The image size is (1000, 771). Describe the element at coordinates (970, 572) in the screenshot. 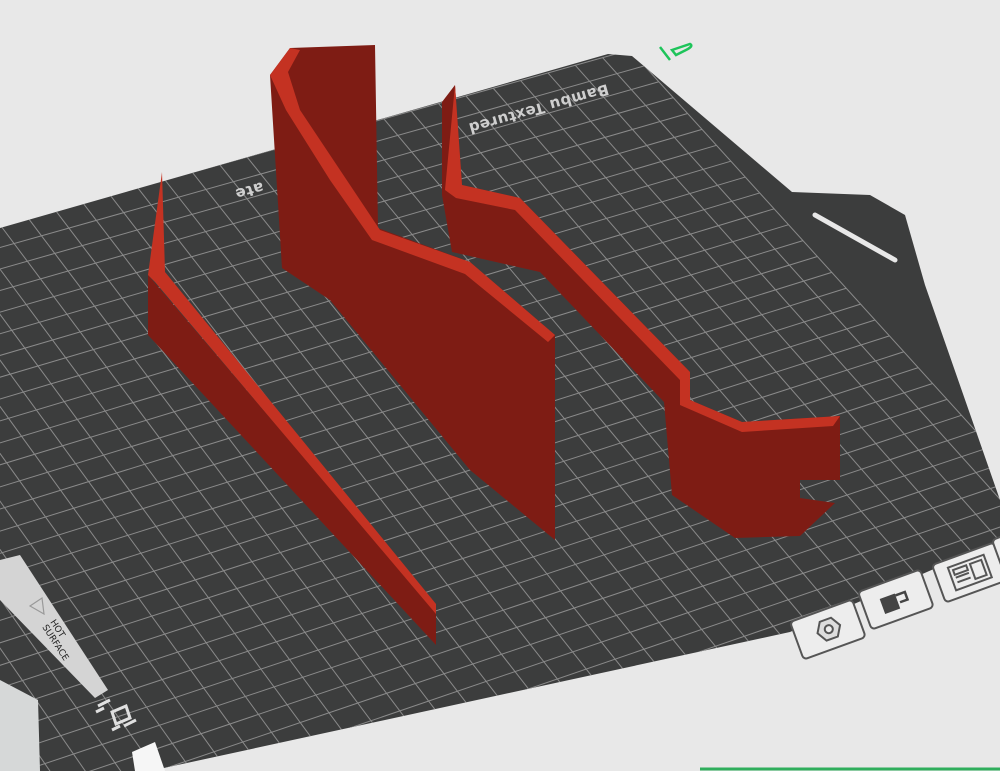

I see `layout-grid-icon` at that location.